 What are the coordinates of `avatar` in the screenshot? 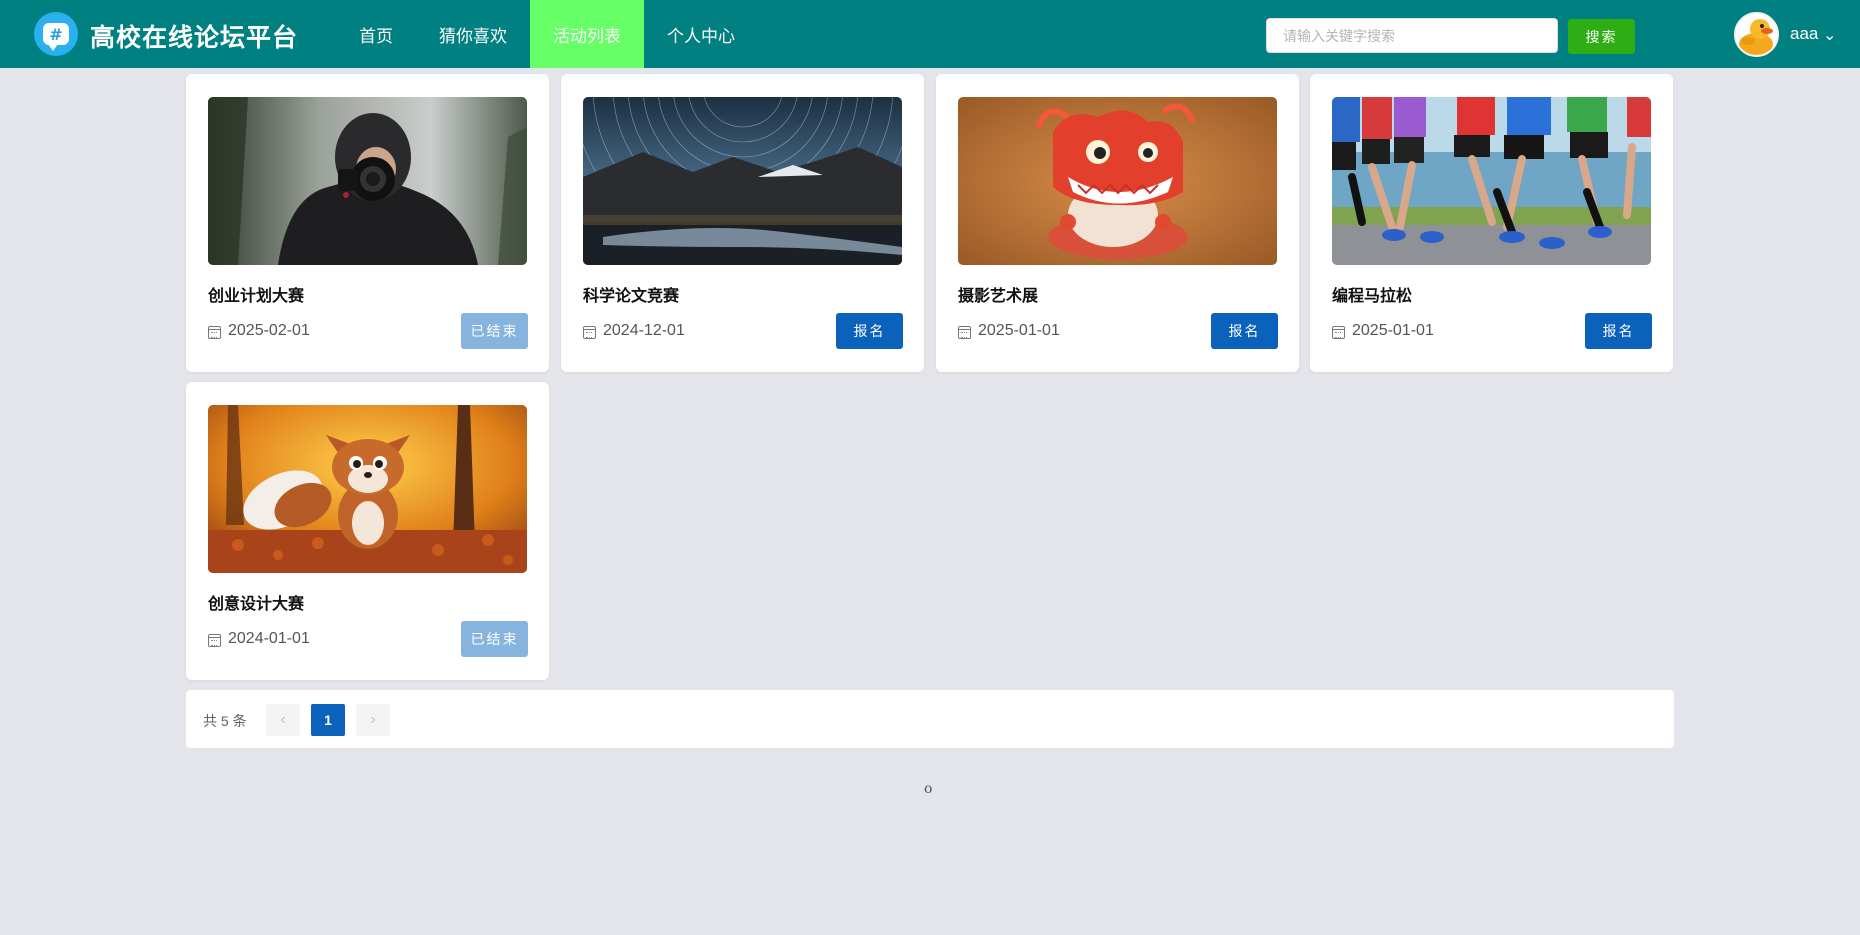 It's located at (1756, 34).